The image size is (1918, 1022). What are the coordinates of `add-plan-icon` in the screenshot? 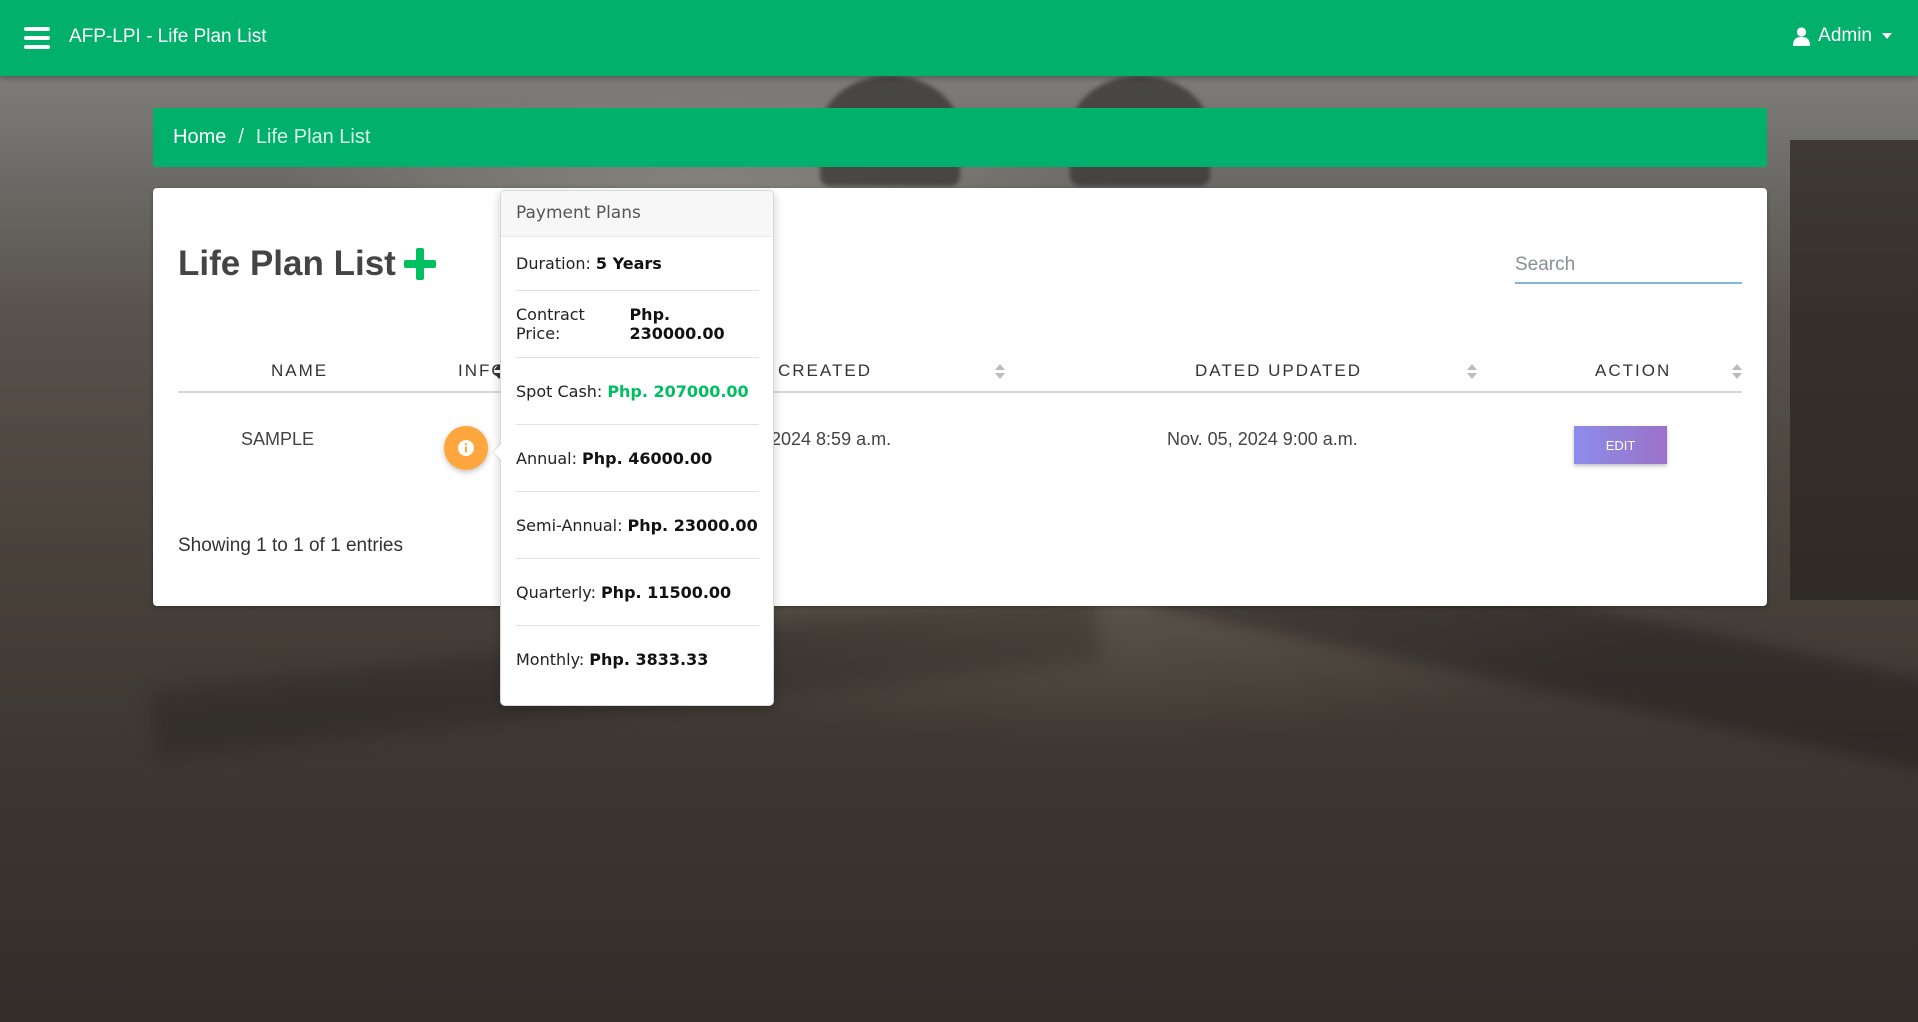 It's located at (419, 264).